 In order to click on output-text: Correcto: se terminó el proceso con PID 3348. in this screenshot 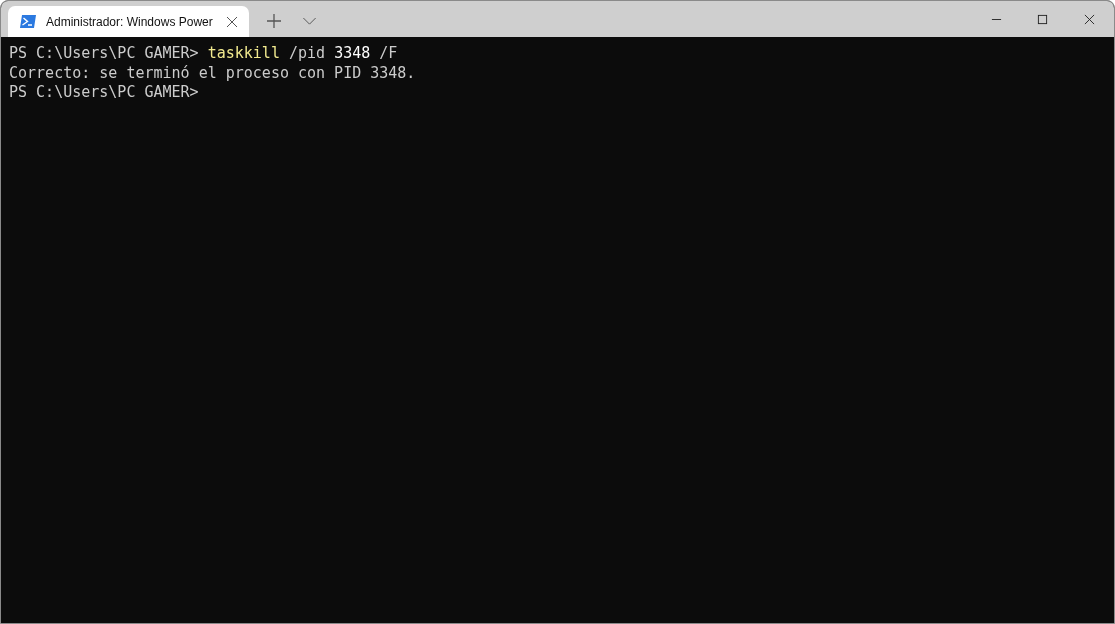, I will do `click(212, 72)`.